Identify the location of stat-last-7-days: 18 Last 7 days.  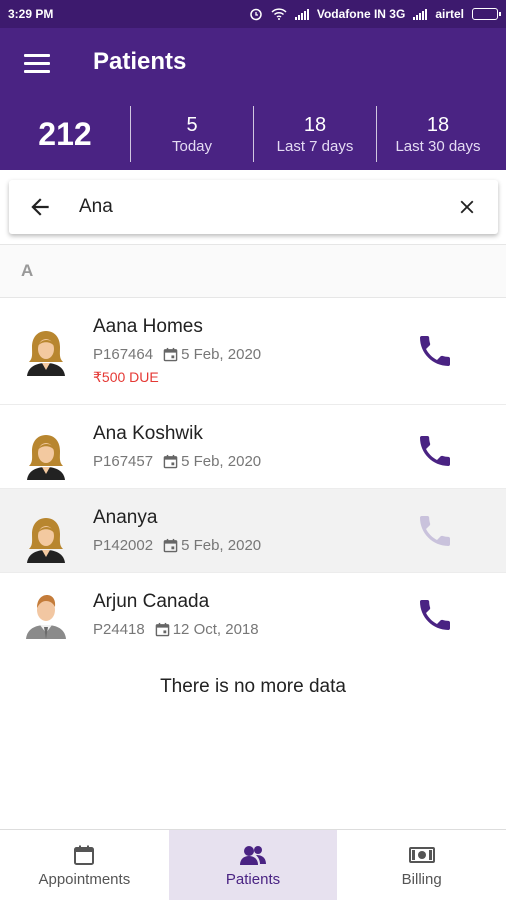
(314, 134).